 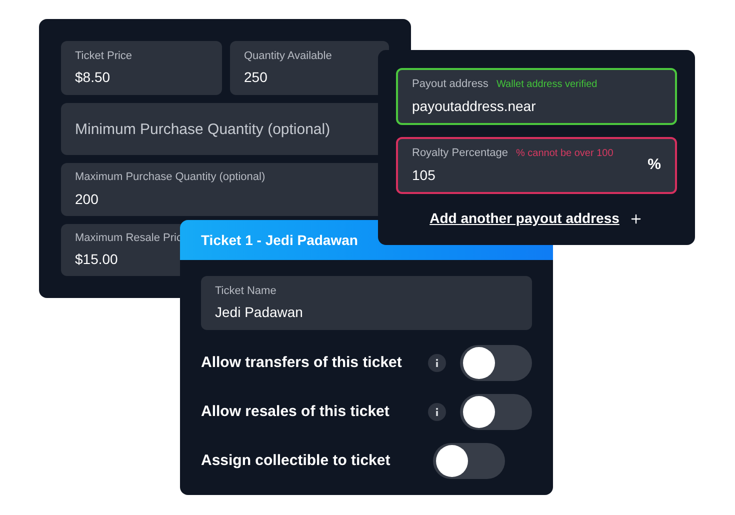 I want to click on field-value: 200, so click(x=86, y=199).